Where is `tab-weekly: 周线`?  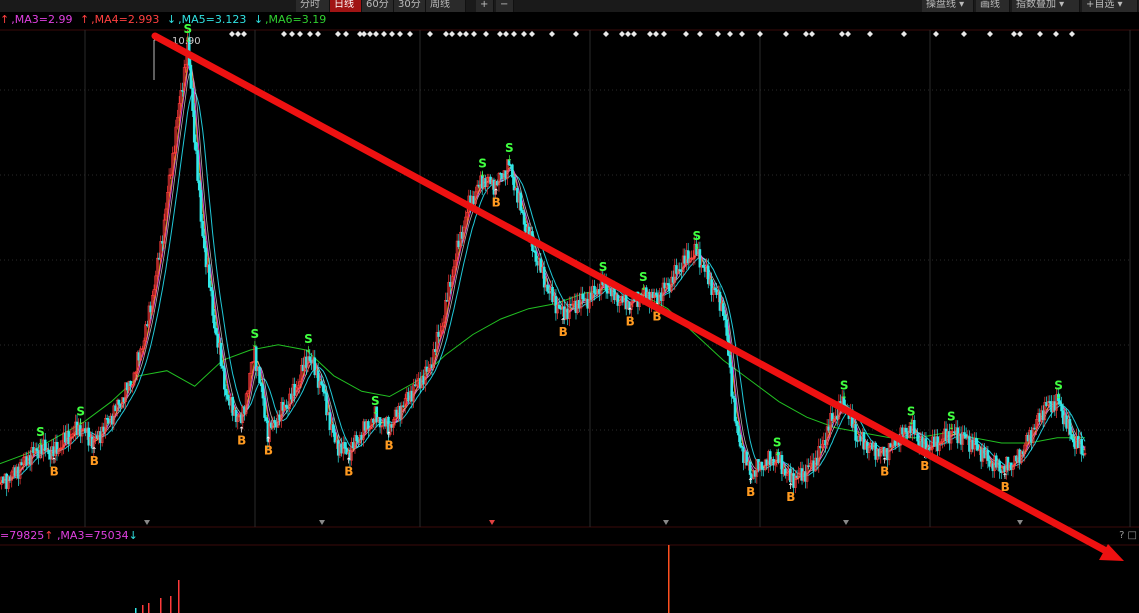
tab-weekly: 周线 is located at coordinates (446, 6).